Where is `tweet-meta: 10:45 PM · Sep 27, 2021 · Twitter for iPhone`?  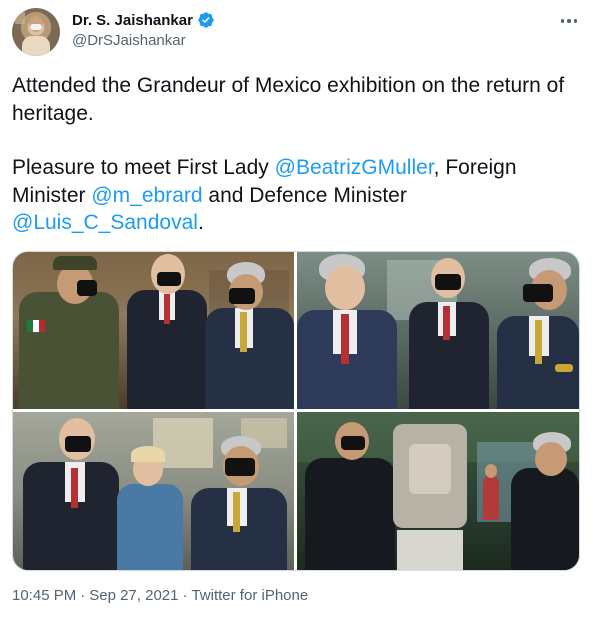
tweet-meta: 10:45 PM · Sep 27, 2021 · Twitter for iPhone is located at coordinates (160, 595).